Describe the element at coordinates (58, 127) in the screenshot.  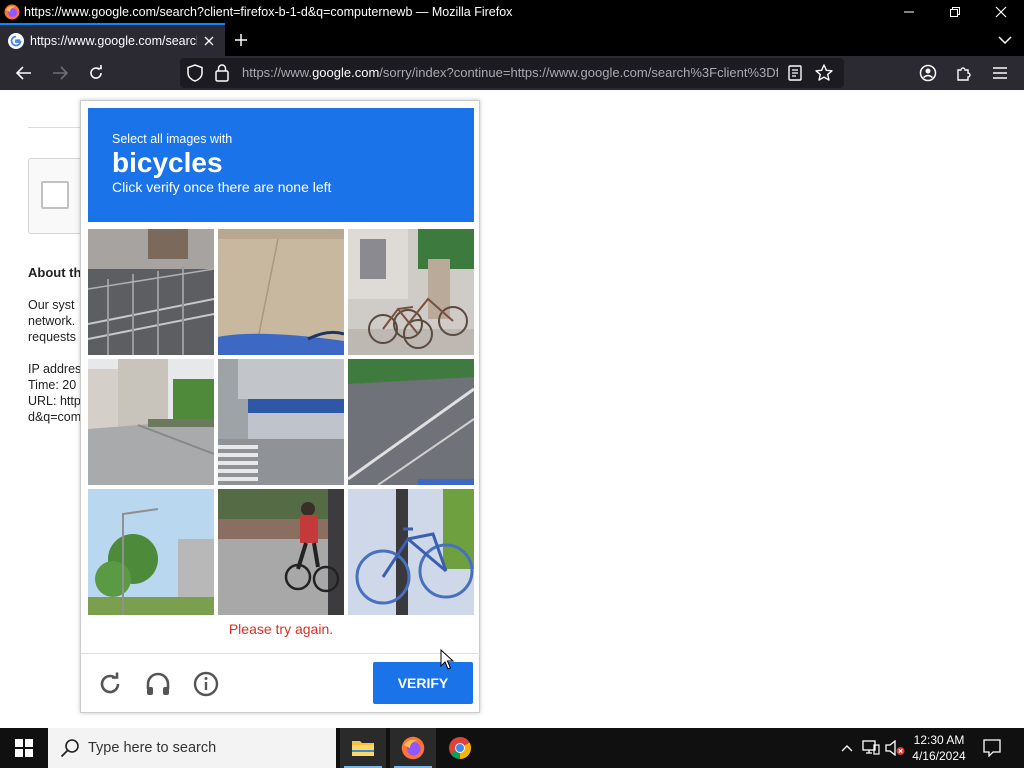
I see `divider` at that location.